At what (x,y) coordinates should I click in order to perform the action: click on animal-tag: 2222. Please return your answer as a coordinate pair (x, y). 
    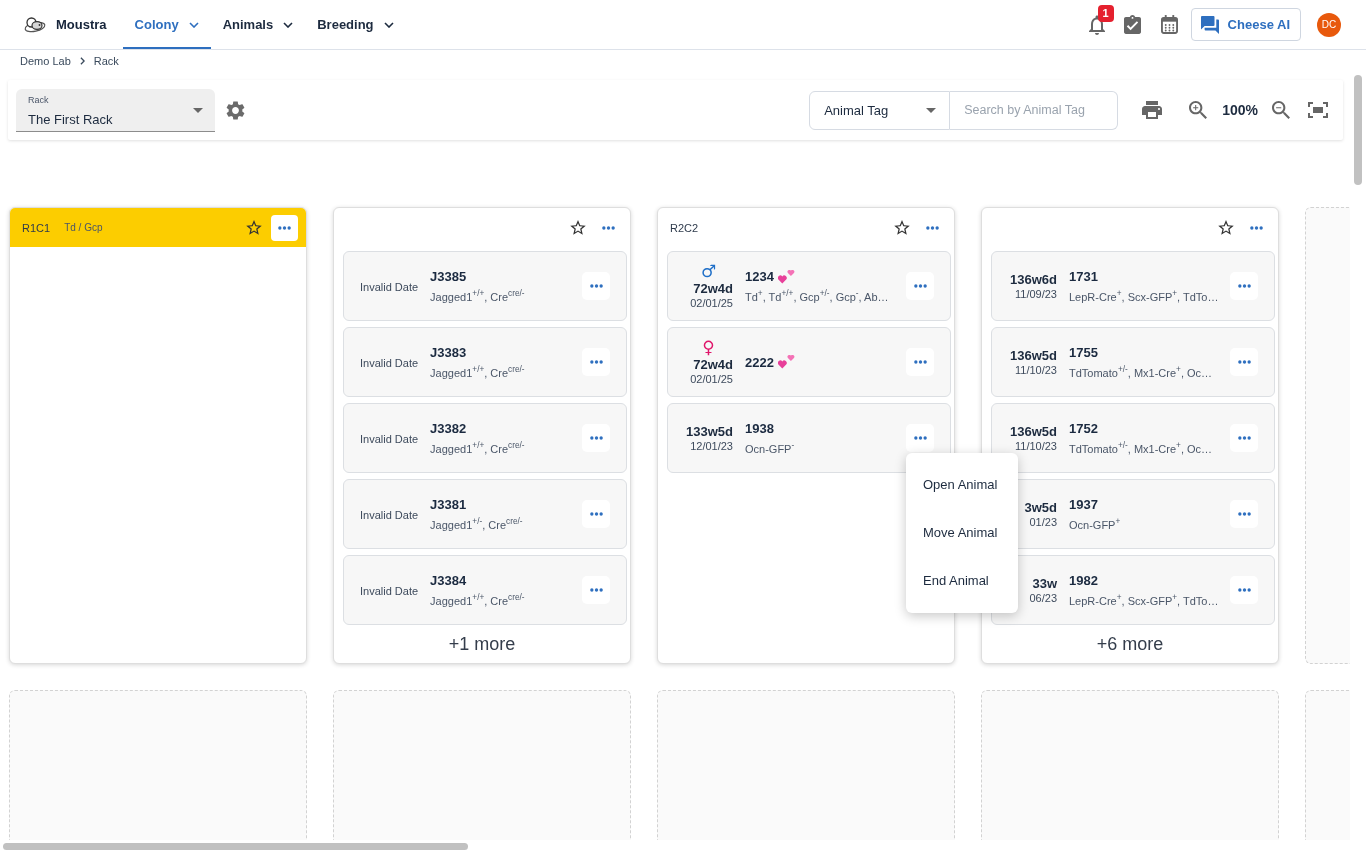
    Looking at the image, I should click on (759, 362).